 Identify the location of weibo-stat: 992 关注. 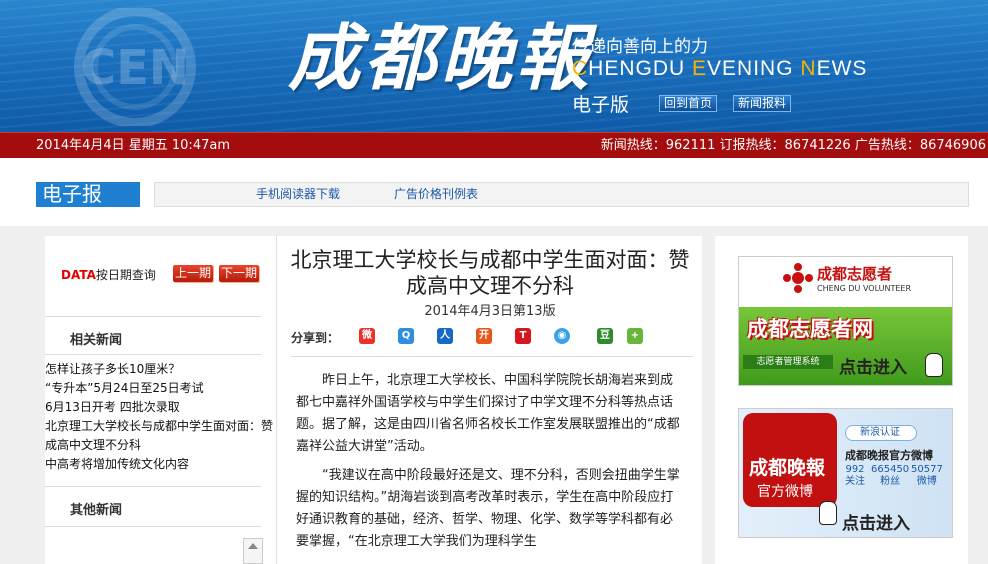
(855, 475).